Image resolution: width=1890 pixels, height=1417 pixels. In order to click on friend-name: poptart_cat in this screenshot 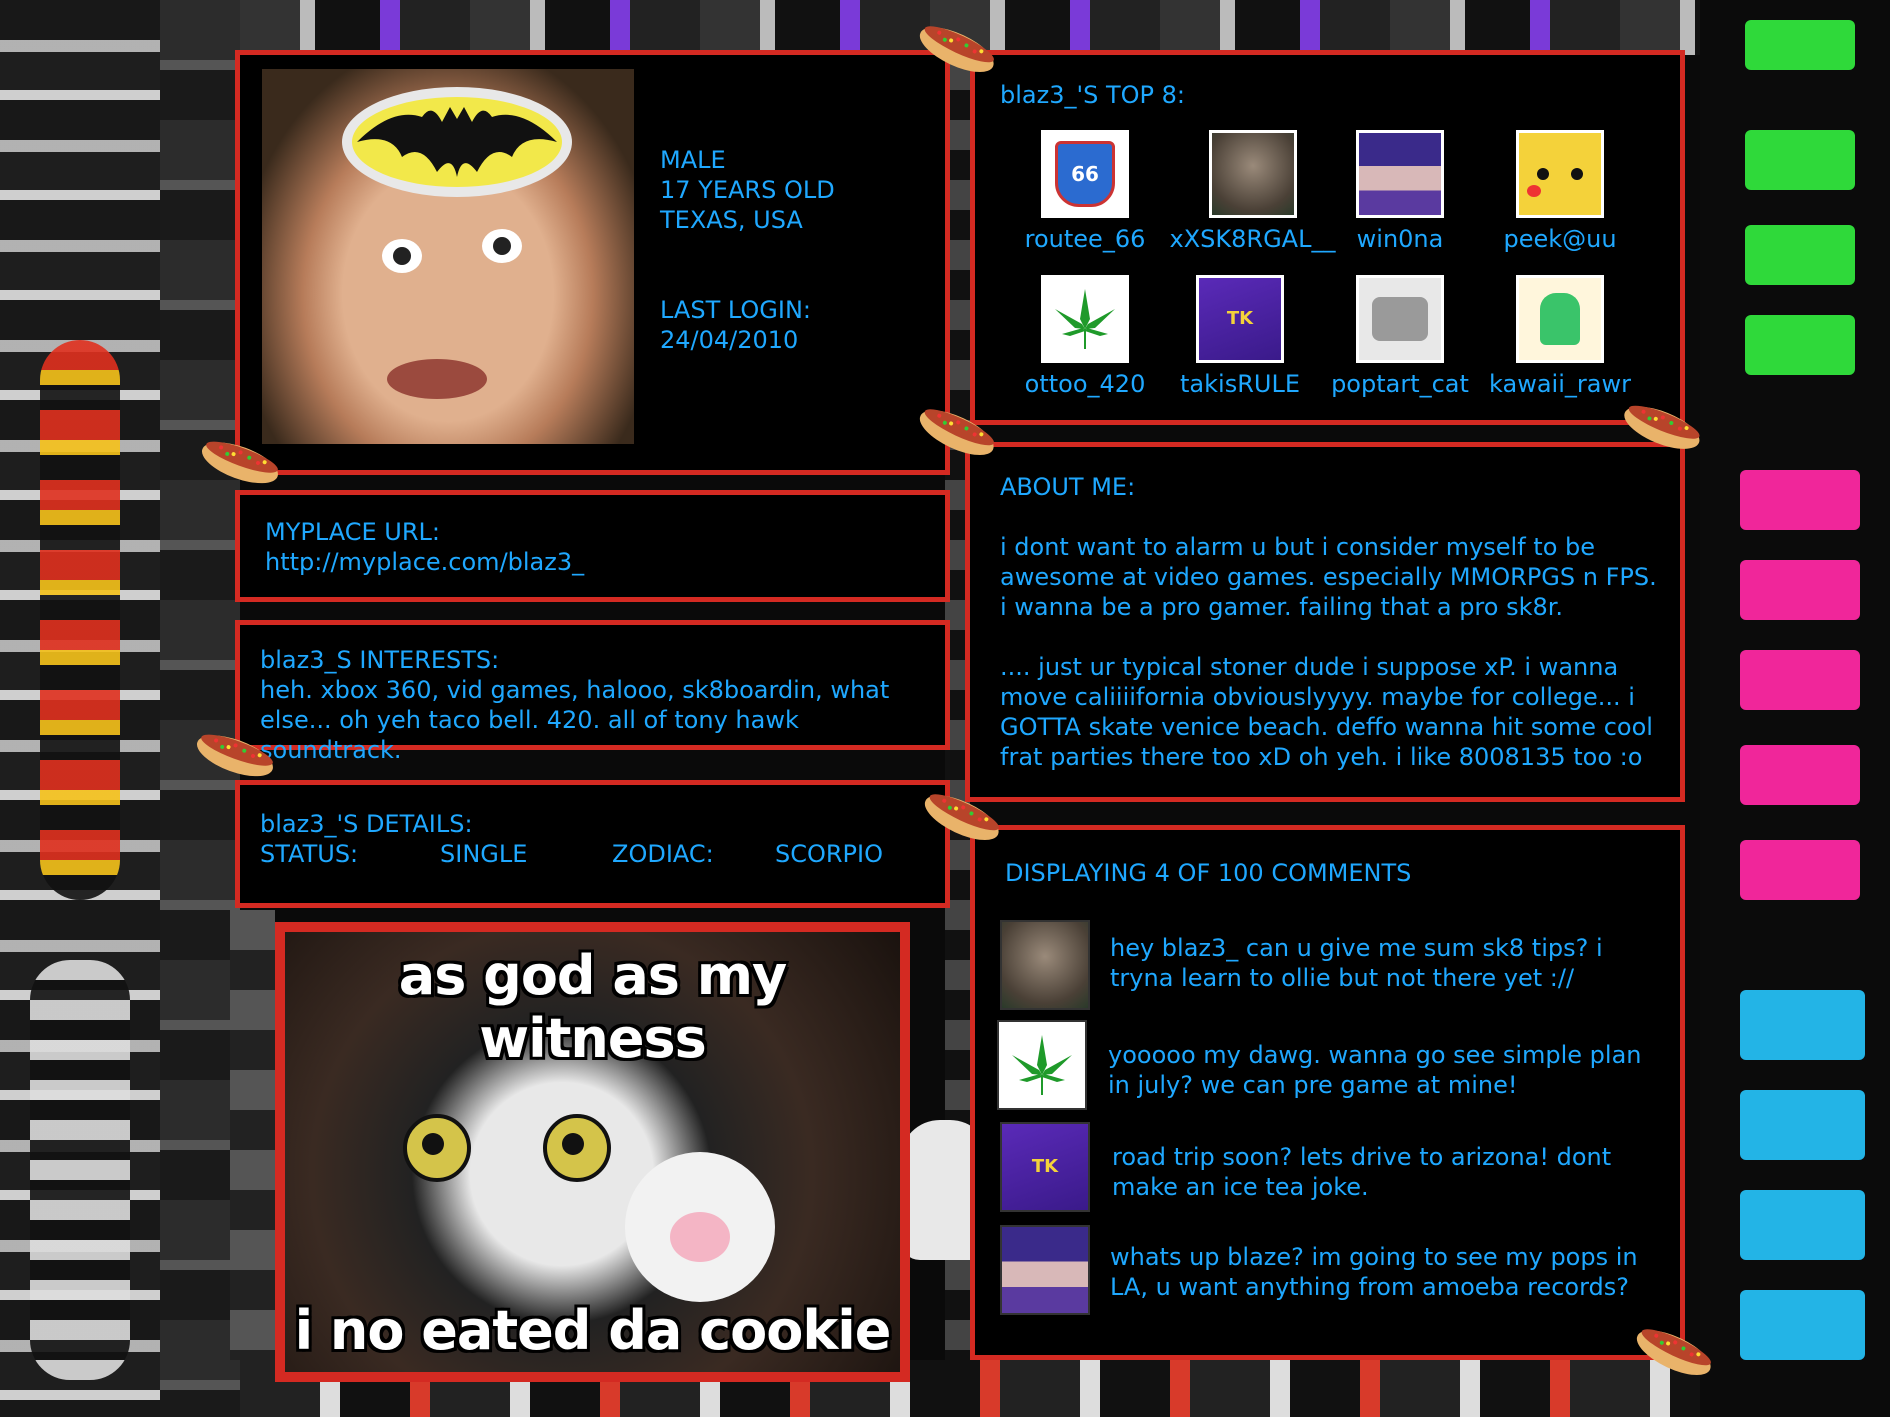, I will do `click(1400, 384)`.